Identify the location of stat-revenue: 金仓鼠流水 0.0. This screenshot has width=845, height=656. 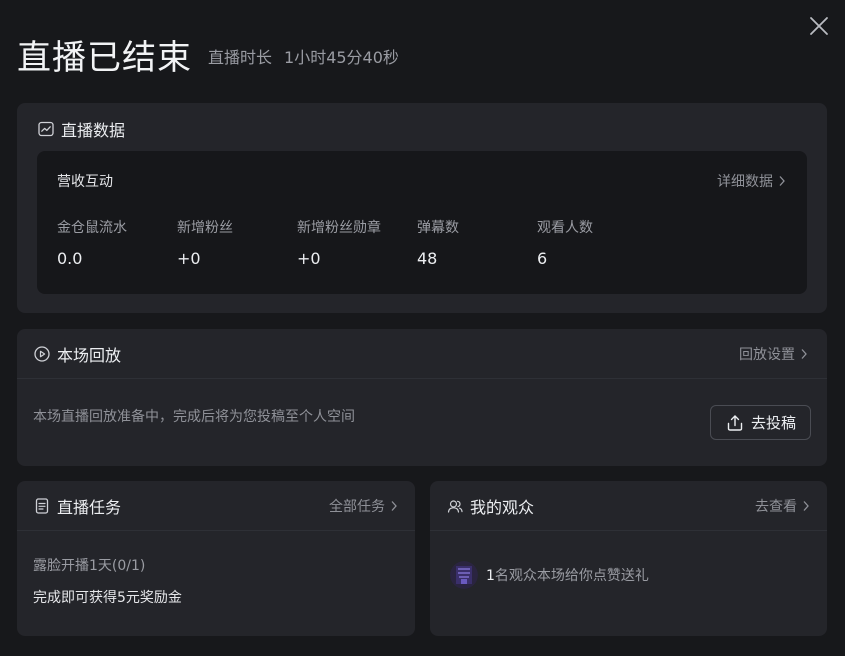
(117, 242).